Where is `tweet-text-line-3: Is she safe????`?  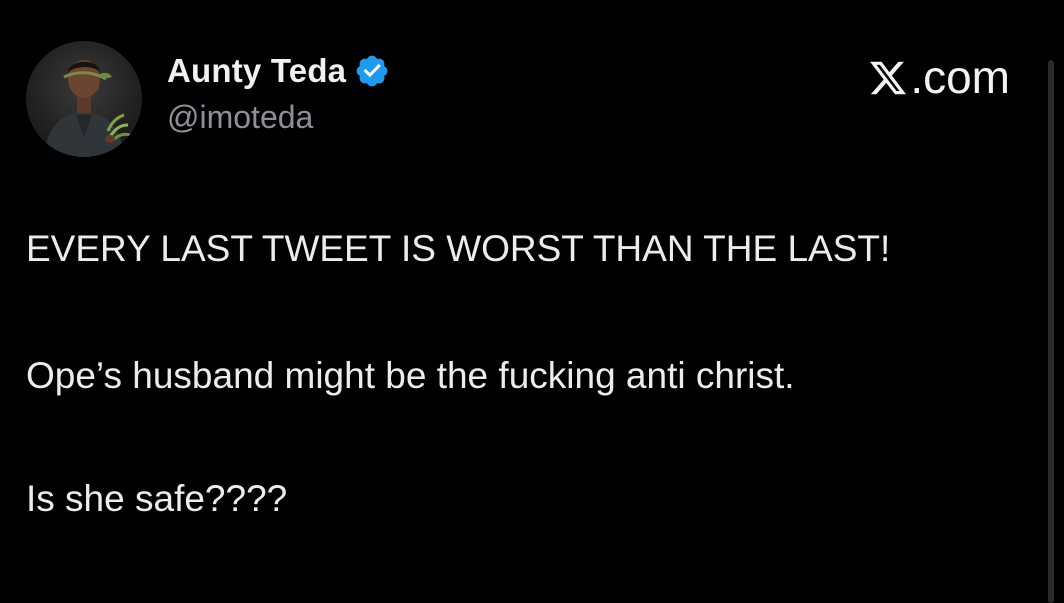 tweet-text-line-3: Is she safe???? is located at coordinates (157, 498).